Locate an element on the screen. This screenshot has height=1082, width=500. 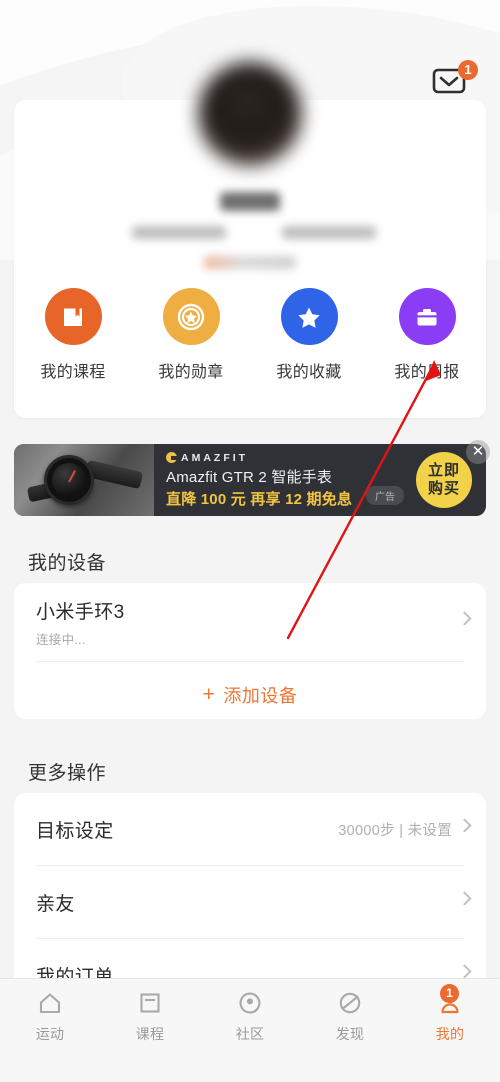
device-name: 小米手环3 is located at coordinates (80, 612).